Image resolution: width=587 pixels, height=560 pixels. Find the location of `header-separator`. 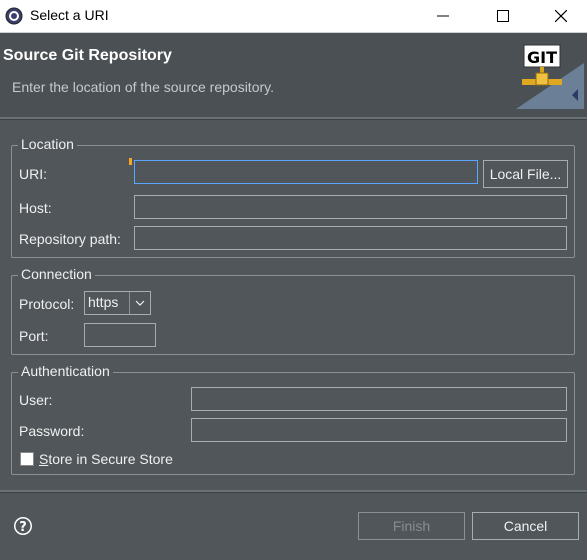

header-separator is located at coordinates (293, 118).